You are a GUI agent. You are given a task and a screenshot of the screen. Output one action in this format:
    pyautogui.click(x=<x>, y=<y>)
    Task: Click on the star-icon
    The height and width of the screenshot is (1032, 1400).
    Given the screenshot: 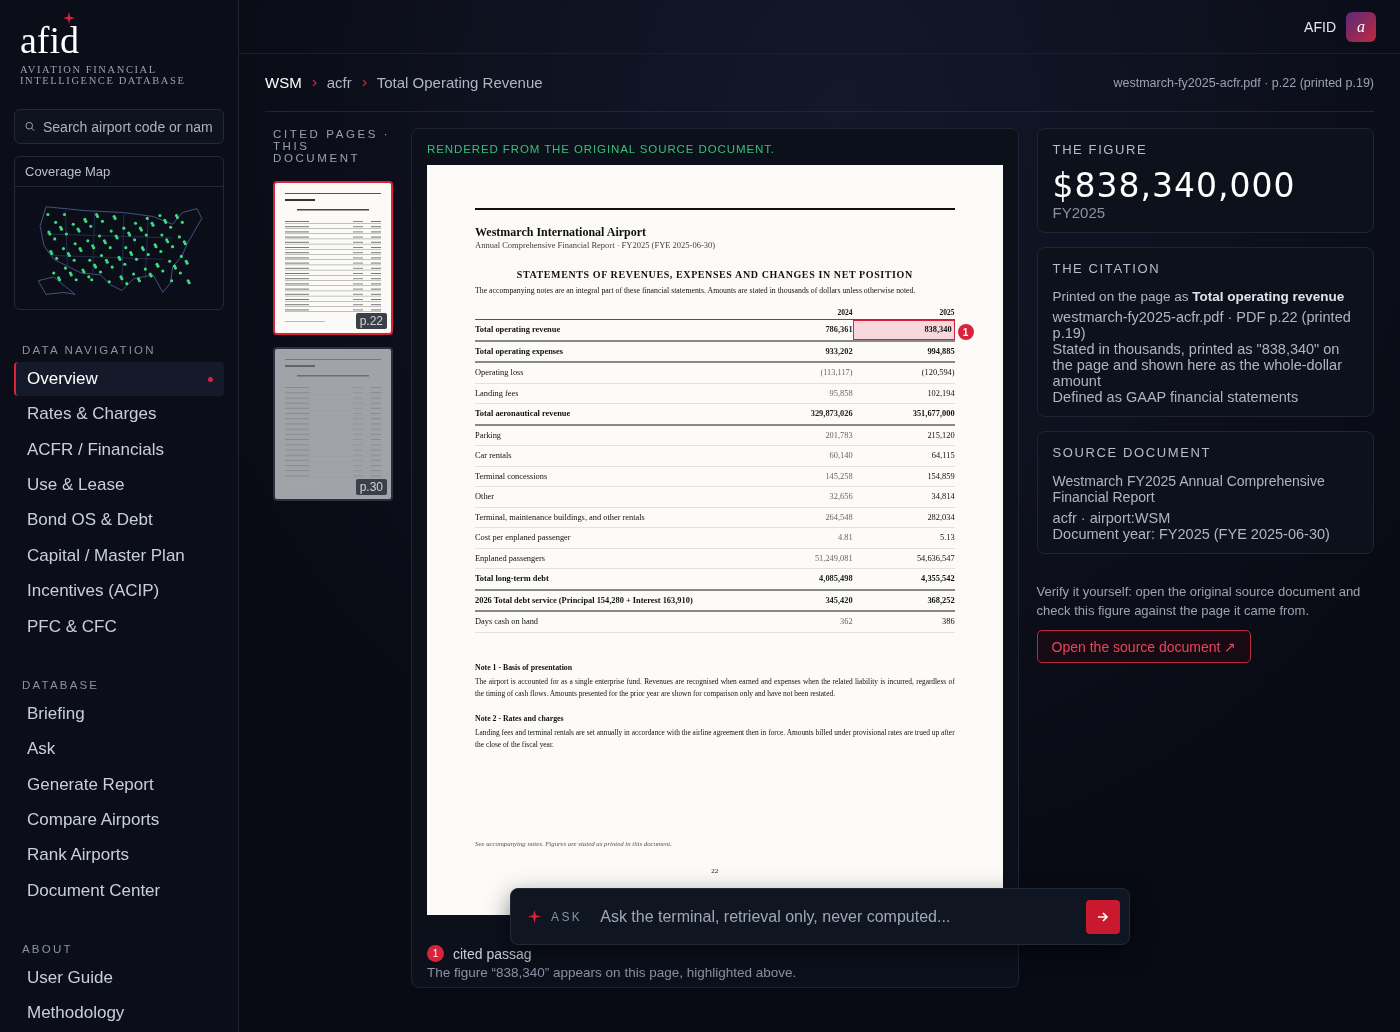 What is the action you would take?
    pyautogui.click(x=69, y=18)
    